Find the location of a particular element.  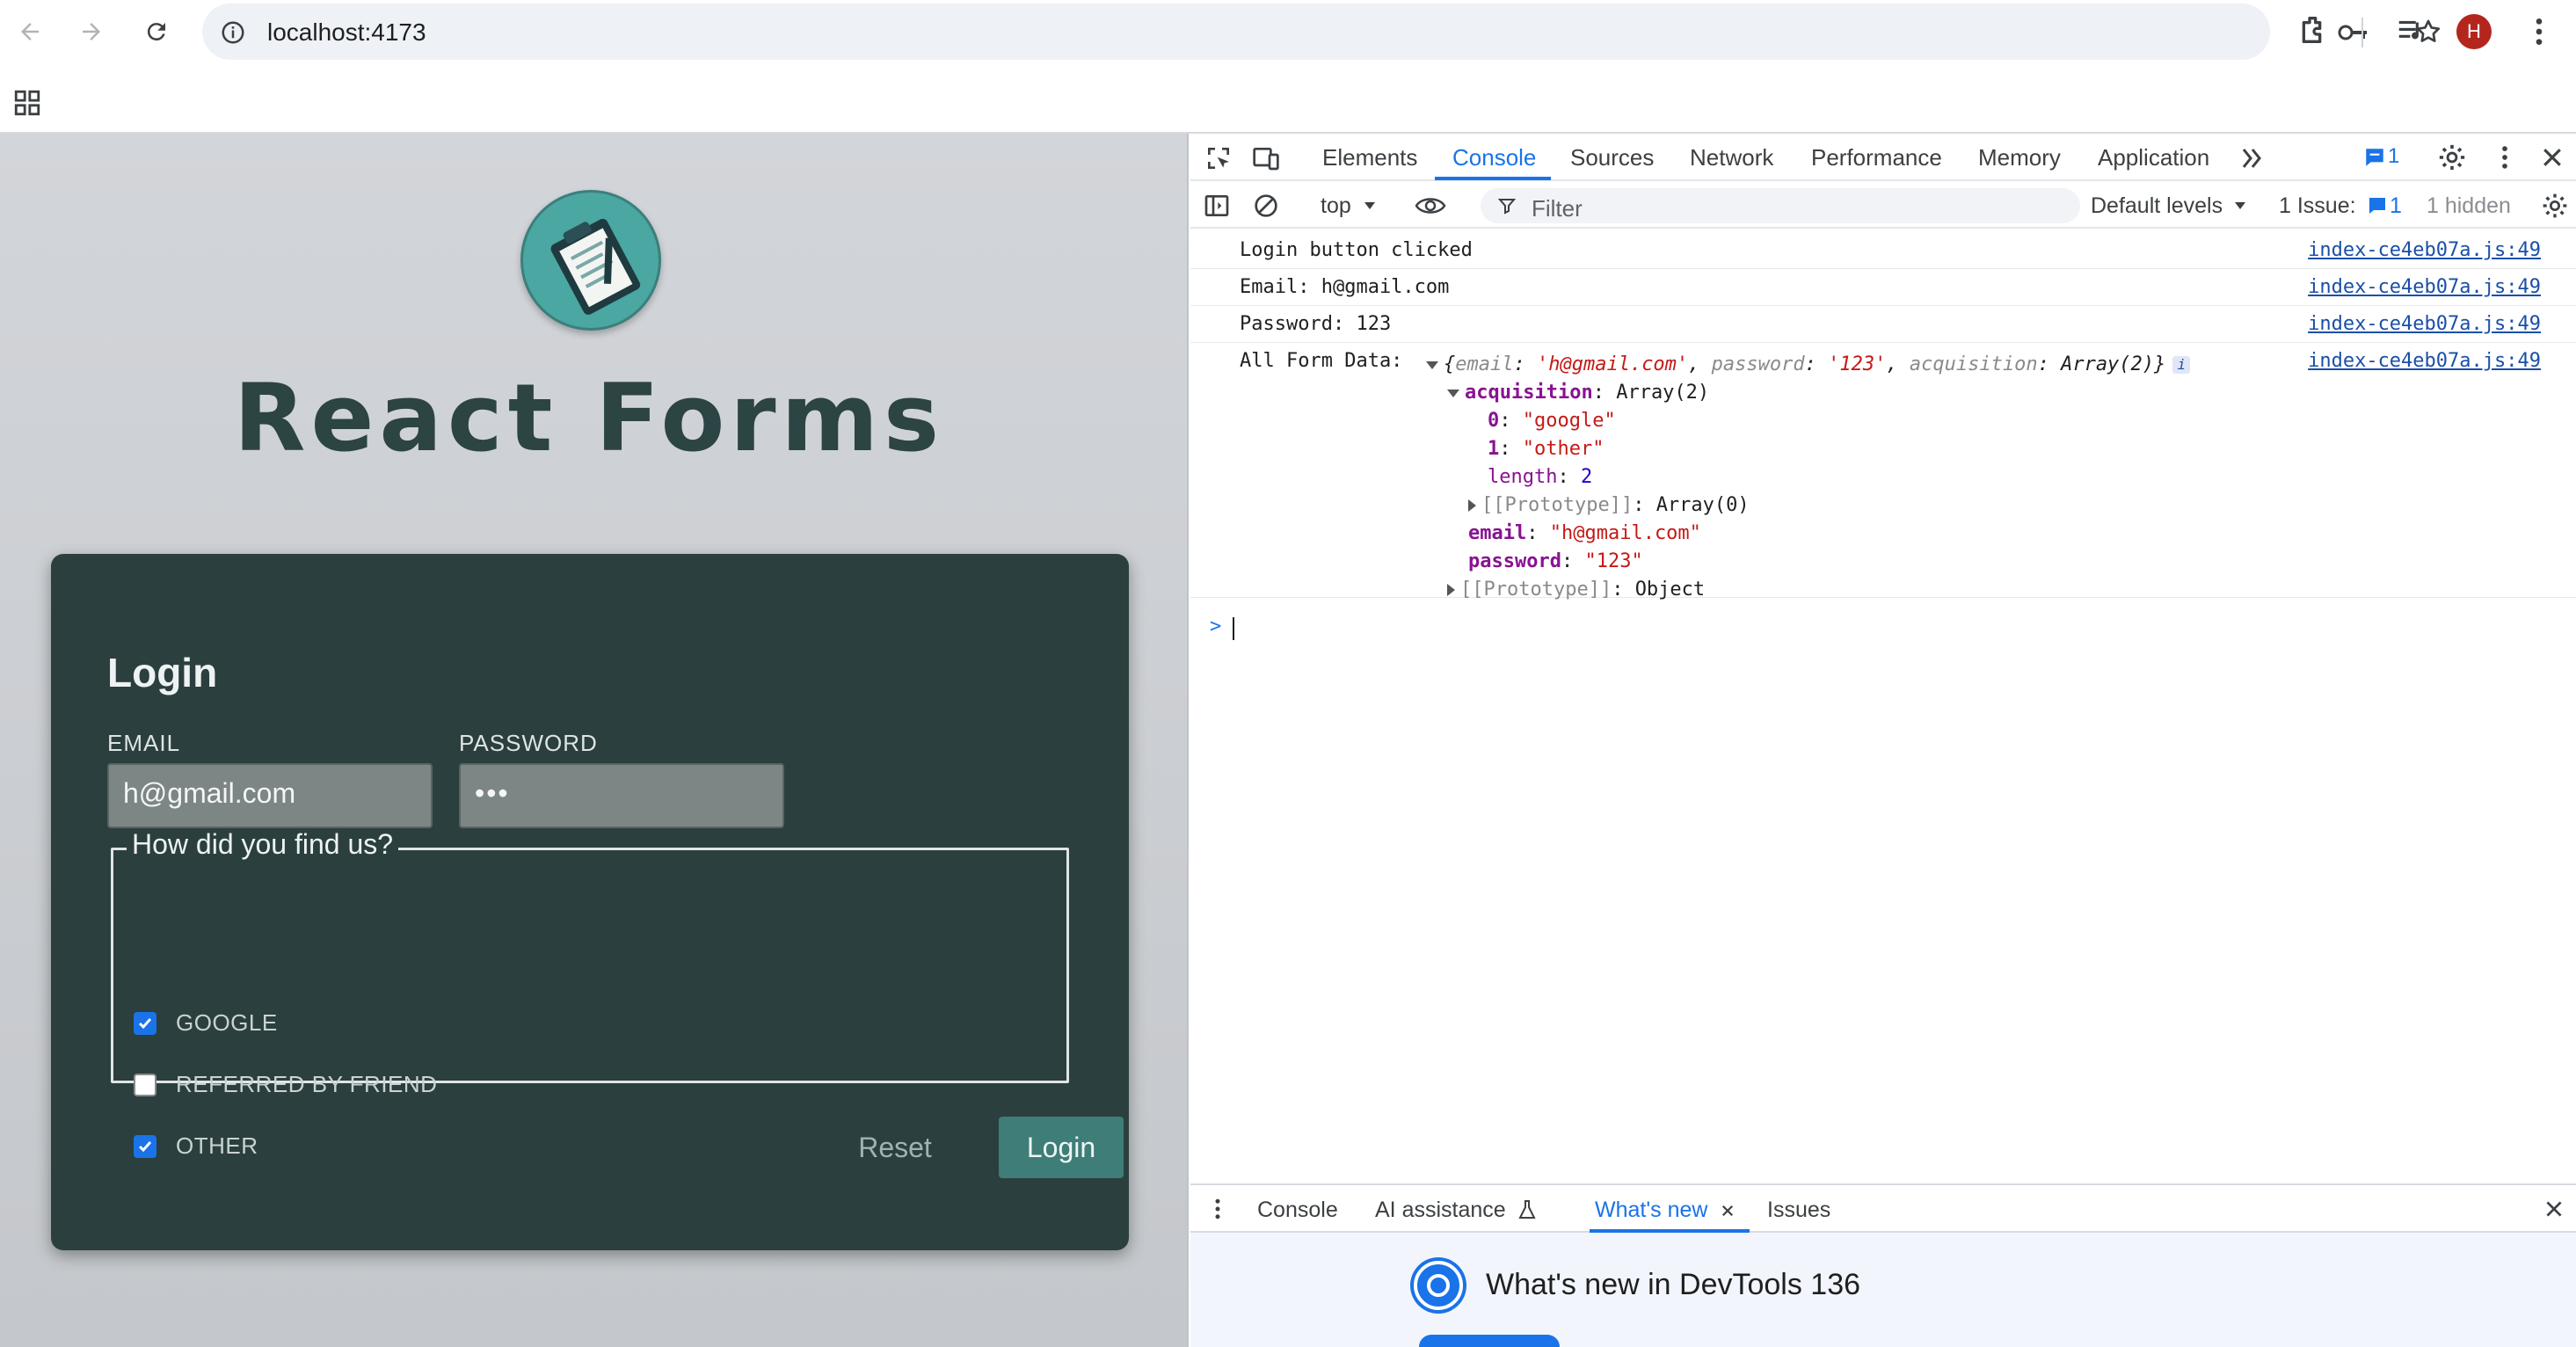

site-info-icon is located at coordinates (233, 32).